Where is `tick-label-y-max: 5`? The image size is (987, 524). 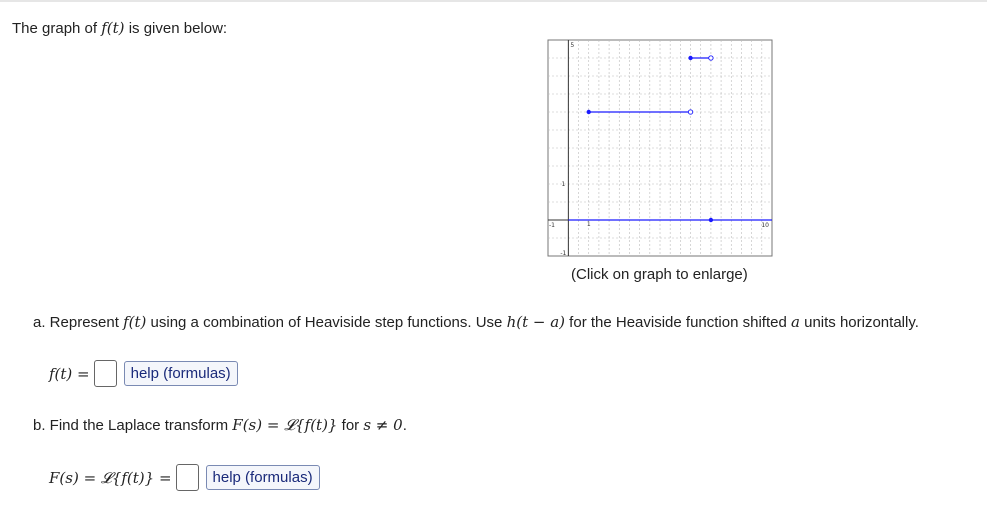
tick-label-y-max: 5 is located at coordinates (572, 45).